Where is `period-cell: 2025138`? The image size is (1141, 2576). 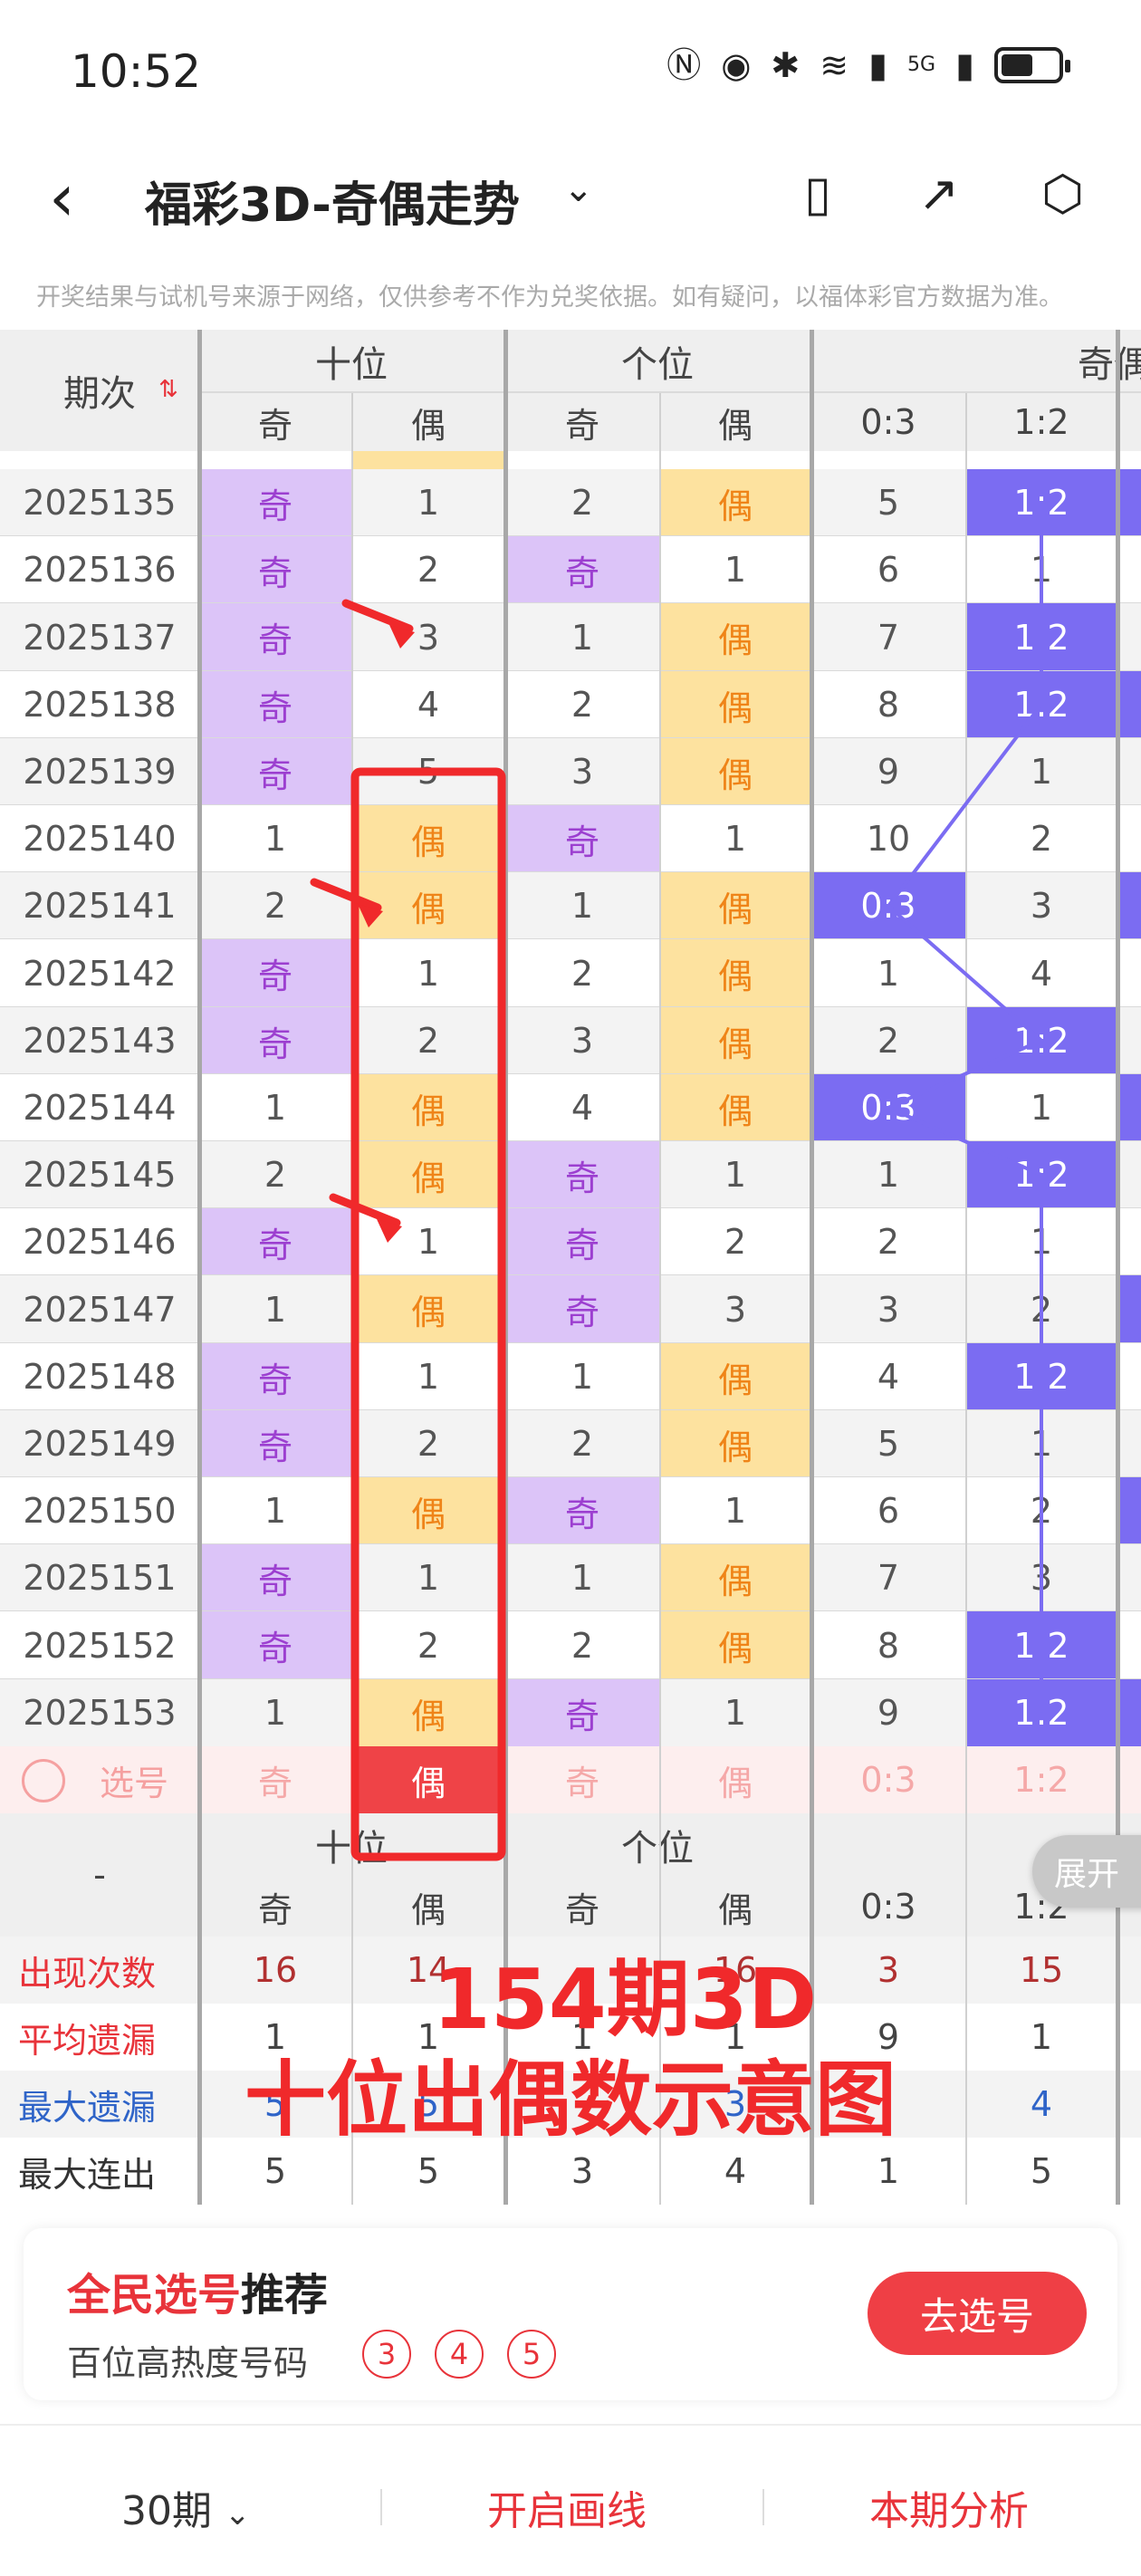
period-cell: 2025138 is located at coordinates (100, 704).